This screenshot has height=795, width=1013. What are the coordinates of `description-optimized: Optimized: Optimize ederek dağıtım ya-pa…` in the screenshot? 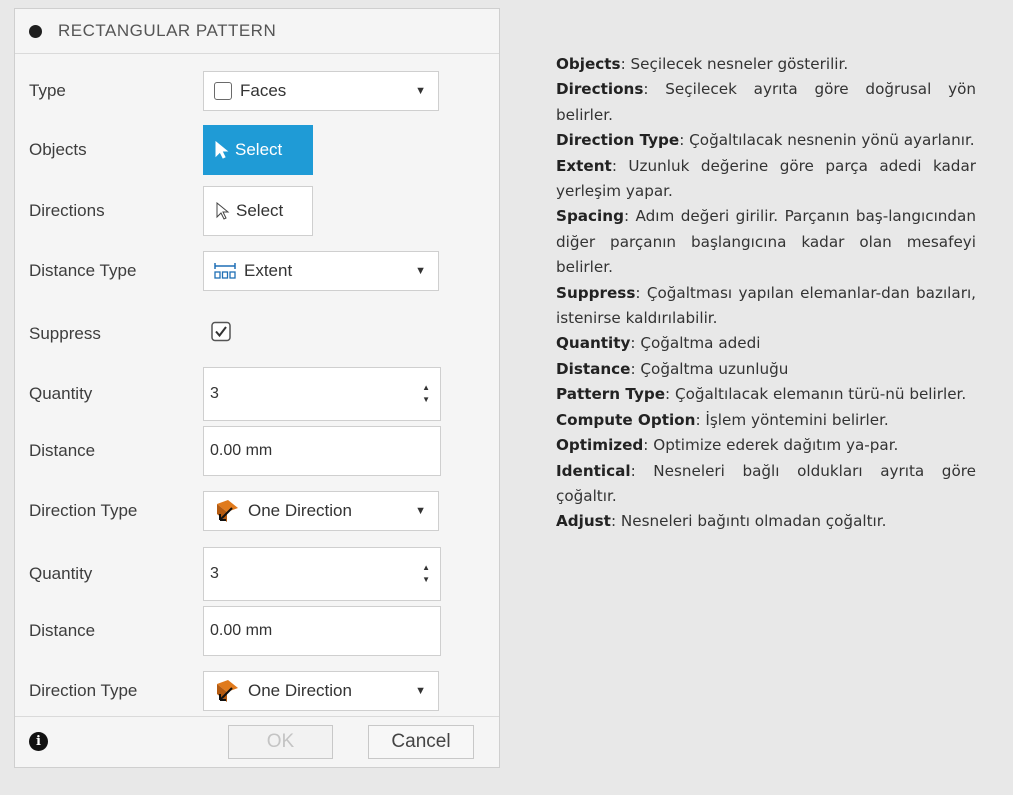 It's located at (727, 445).